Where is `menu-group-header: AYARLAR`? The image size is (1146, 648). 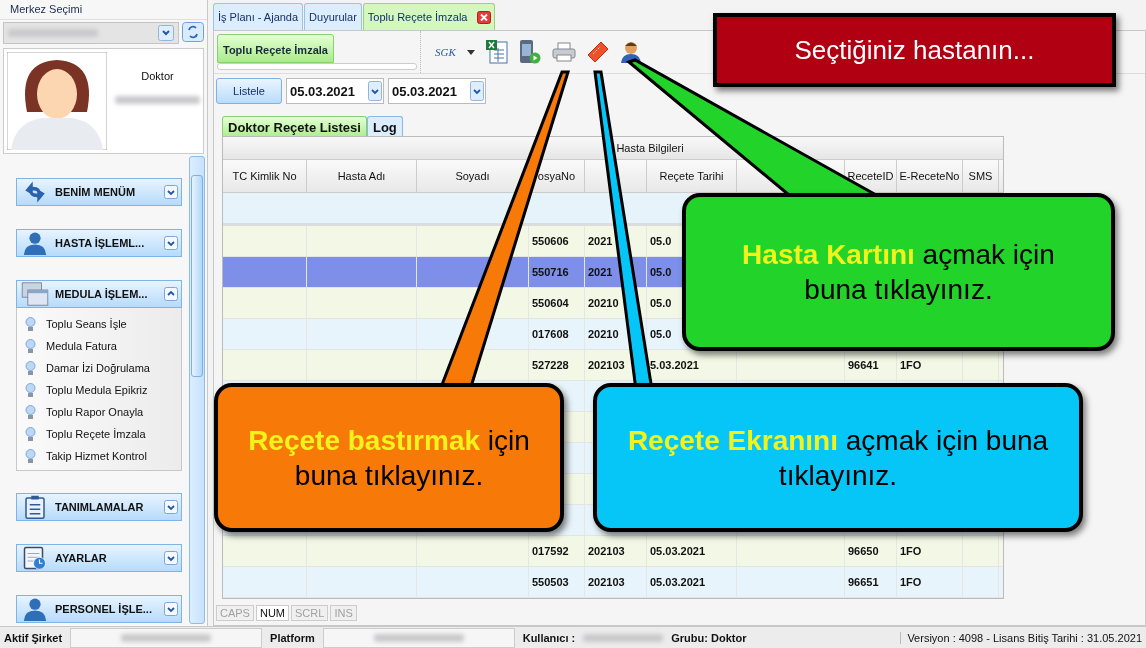 menu-group-header: AYARLAR is located at coordinates (99, 558).